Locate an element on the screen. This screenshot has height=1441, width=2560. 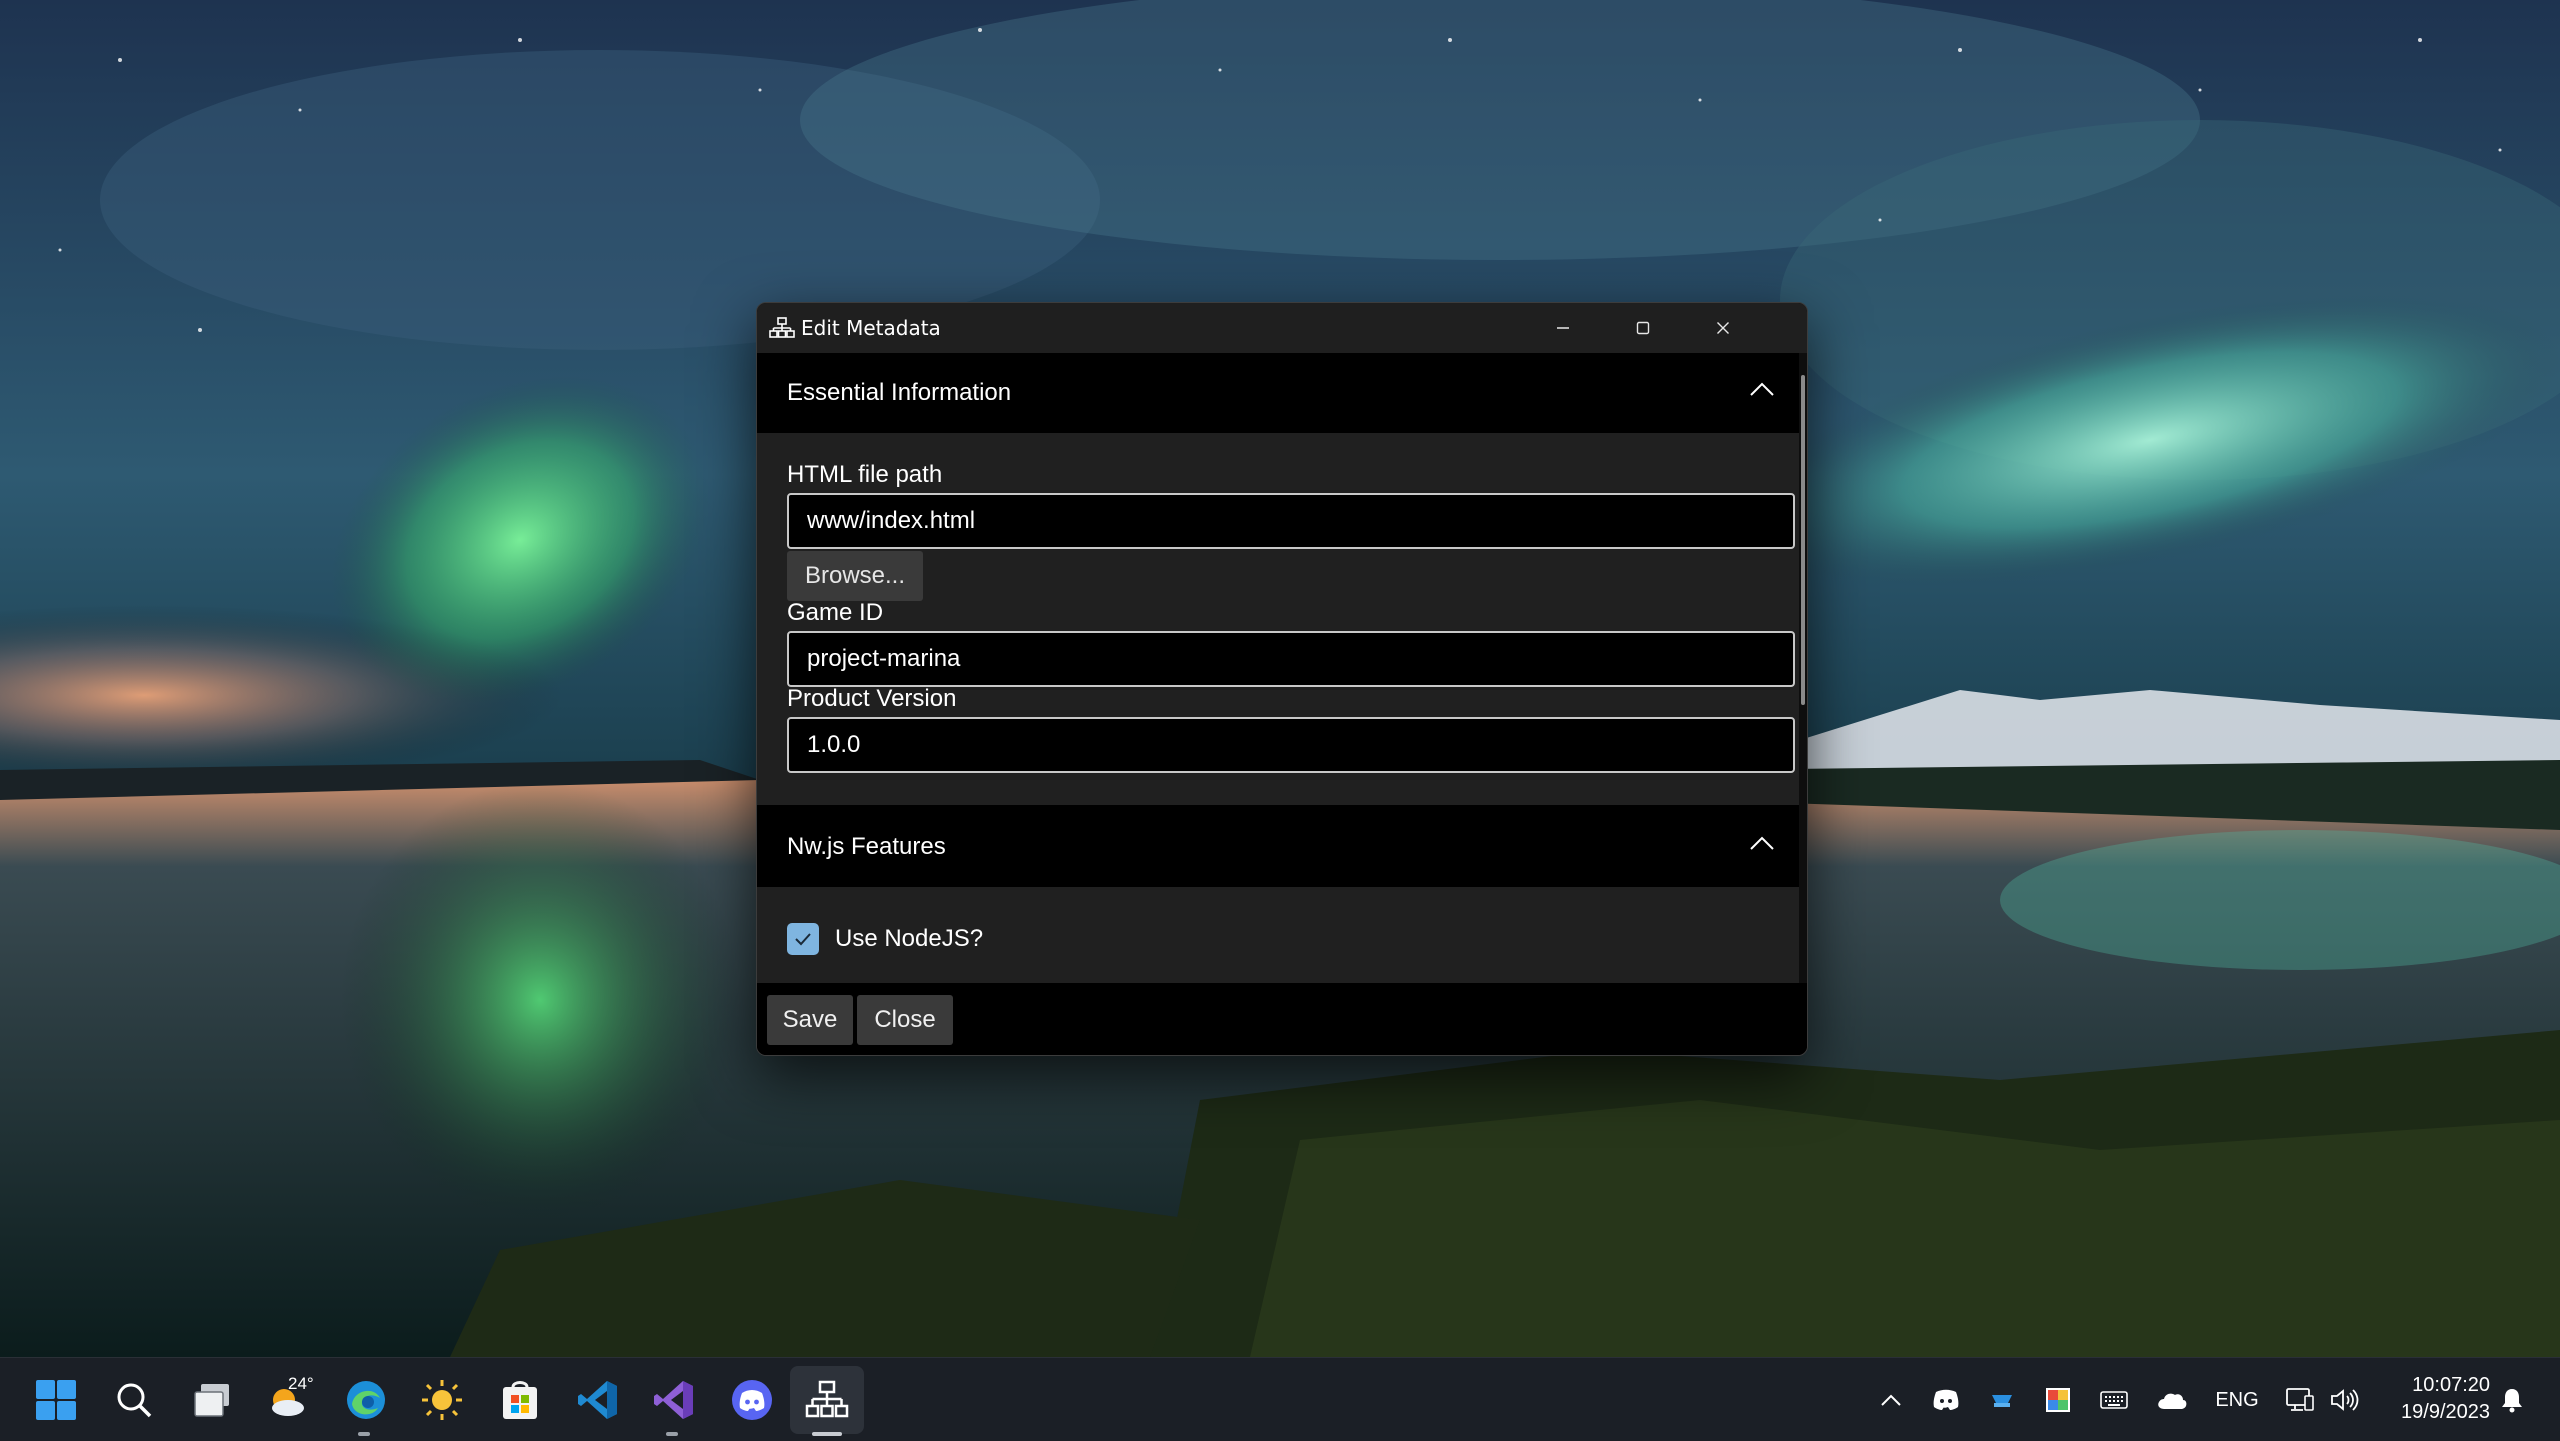
close-icon is located at coordinates (1723, 328).